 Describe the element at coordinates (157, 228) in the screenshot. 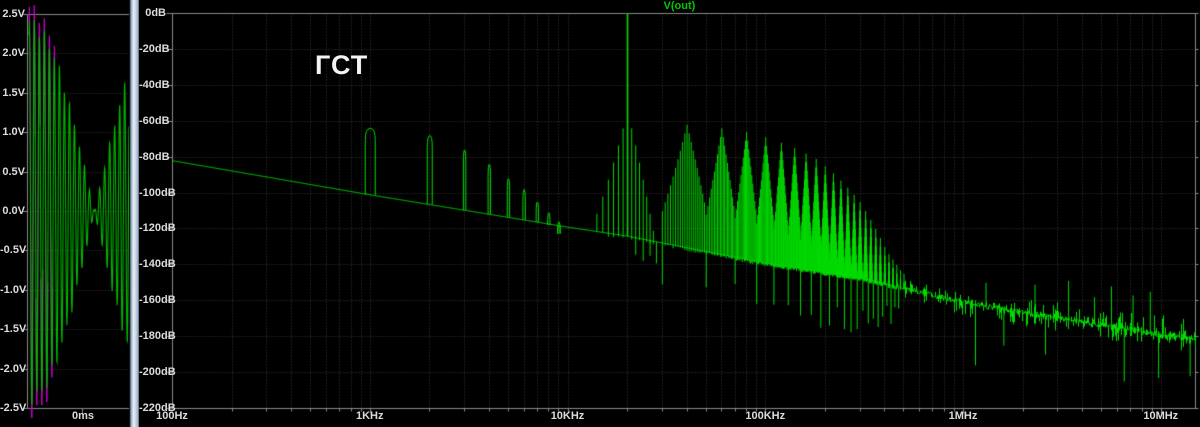

I see `spectrum-y-tick-label: -120dB` at that location.